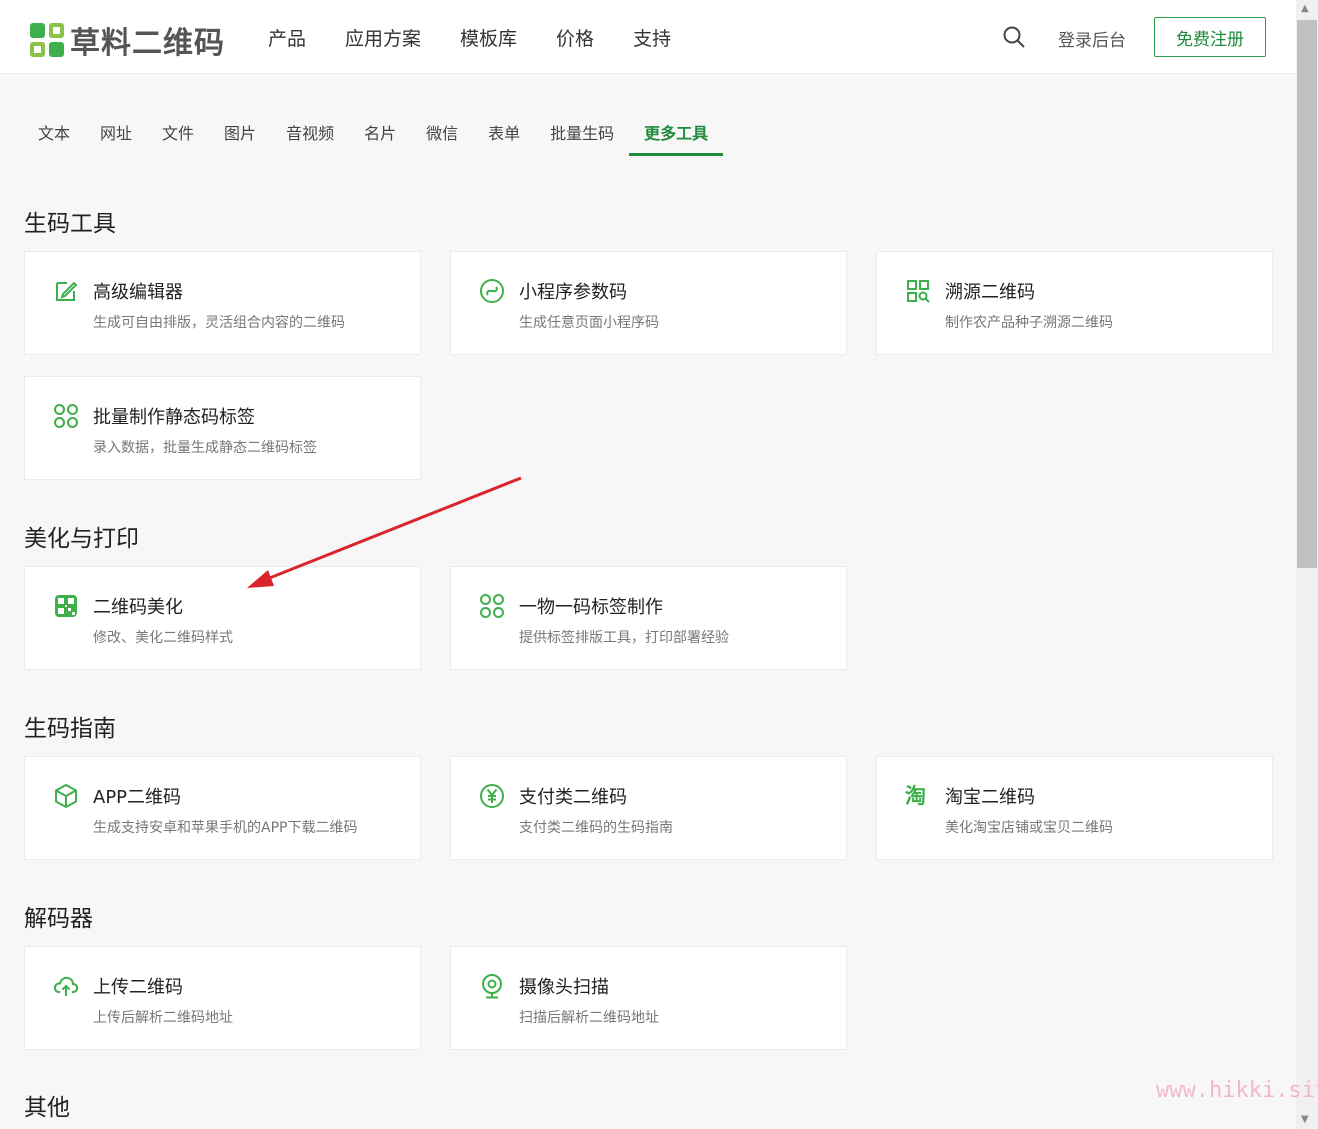 The width and height of the screenshot is (1318, 1129). What do you see at coordinates (222, 808) in the screenshot?
I see `card-app-qr: APP二维码 生成支持安卓和苹果手机的APP下载二维码` at bounding box center [222, 808].